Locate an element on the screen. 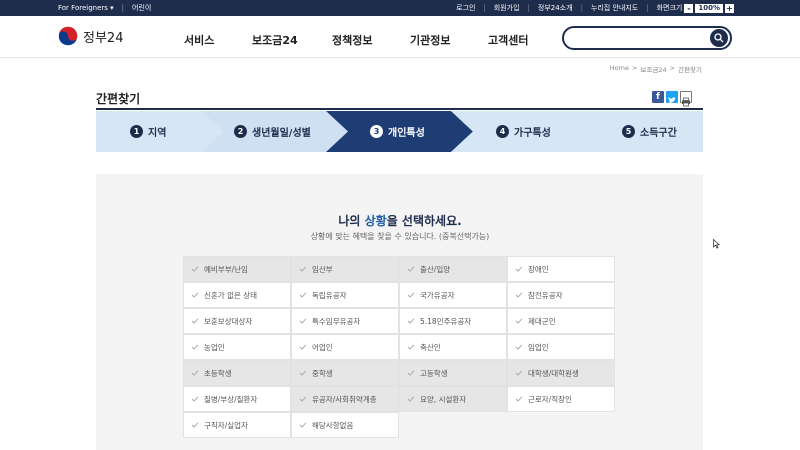 This screenshot has height=450, width=800. option-checkbox: 구직자/실업자 is located at coordinates (237, 425).